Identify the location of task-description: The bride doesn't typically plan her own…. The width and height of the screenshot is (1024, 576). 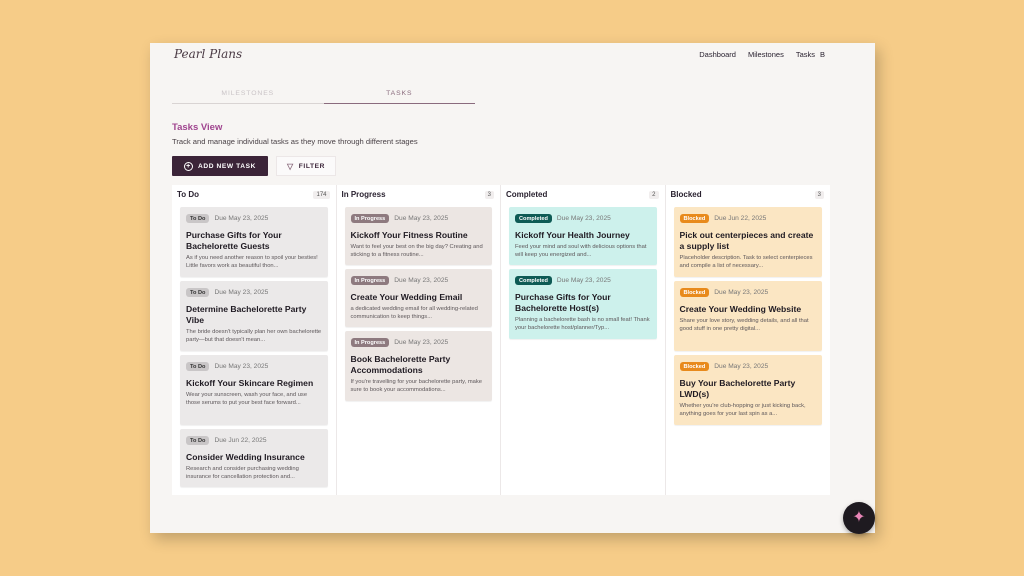
(254, 336).